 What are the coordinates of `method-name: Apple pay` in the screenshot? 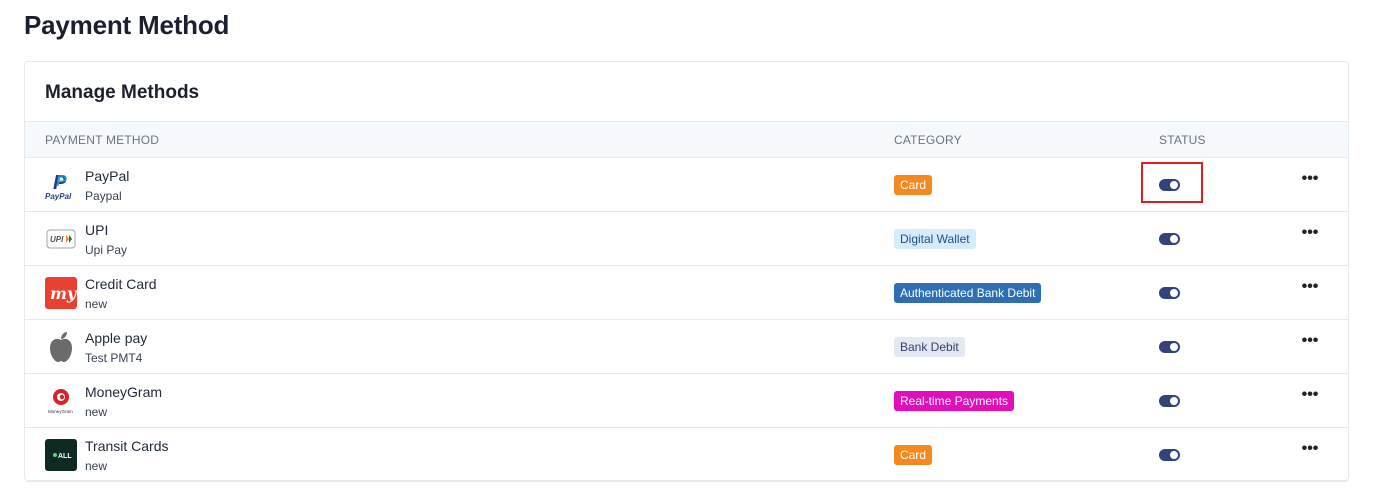 It's located at (116, 338).